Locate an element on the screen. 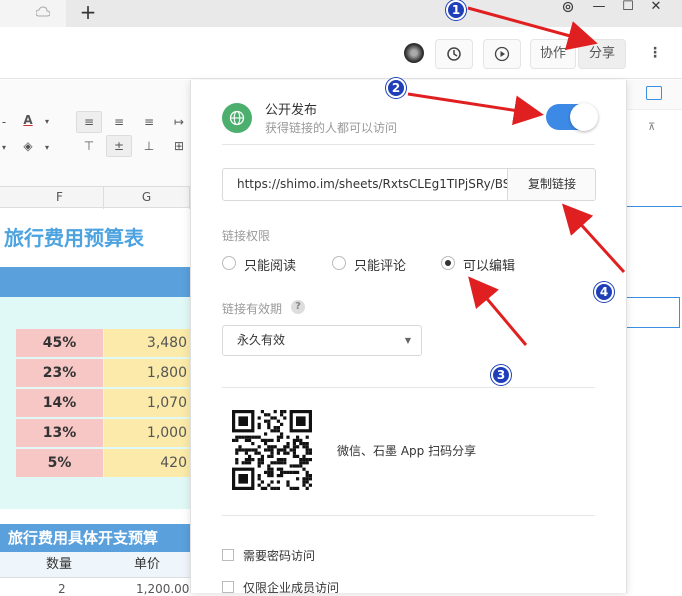 The width and height of the screenshot is (682, 596). percent-cell: 23% is located at coordinates (59, 373).